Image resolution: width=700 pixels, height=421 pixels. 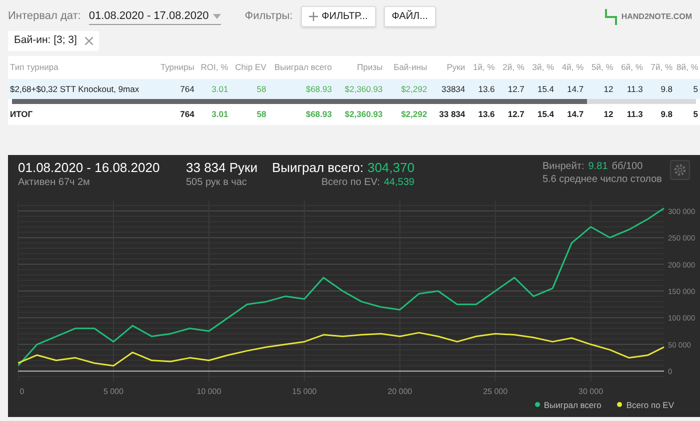 I want to click on x-tick-label: 30 000, so click(x=591, y=391).